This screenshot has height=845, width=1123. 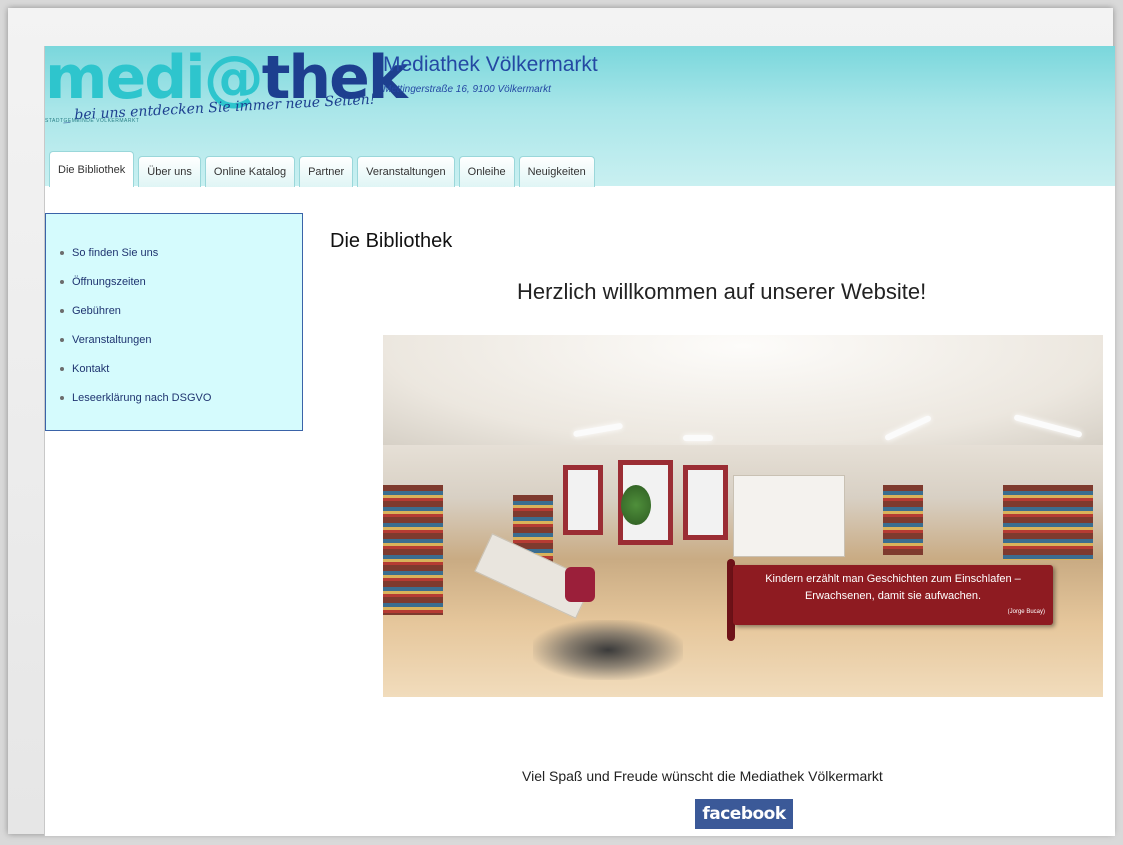 What do you see at coordinates (636, 505) in the screenshot?
I see `plant` at bounding box center [636, 505].